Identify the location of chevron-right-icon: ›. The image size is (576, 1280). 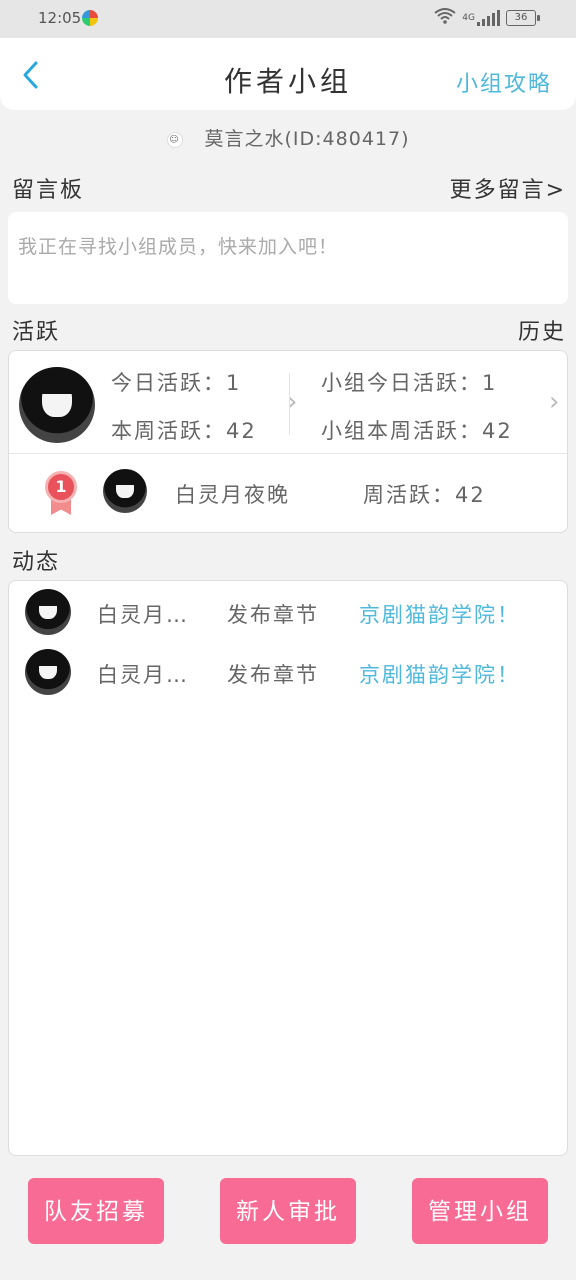
(554, 402).